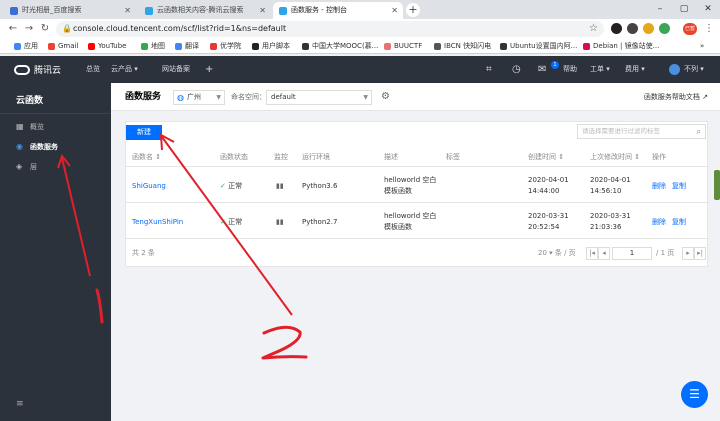 Image resolution: width=720 pixels, height=421 pixels. I want to click on sidebar-item-layers: ◈ 层, so click(55, 167).